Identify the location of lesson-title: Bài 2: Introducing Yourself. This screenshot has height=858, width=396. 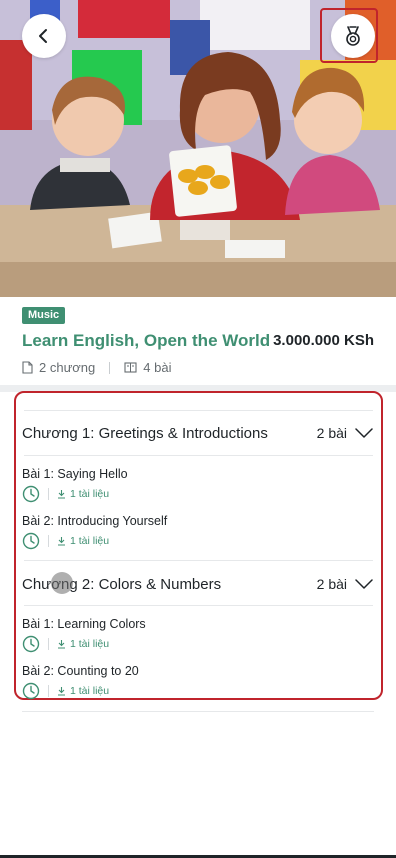
(95, 521).